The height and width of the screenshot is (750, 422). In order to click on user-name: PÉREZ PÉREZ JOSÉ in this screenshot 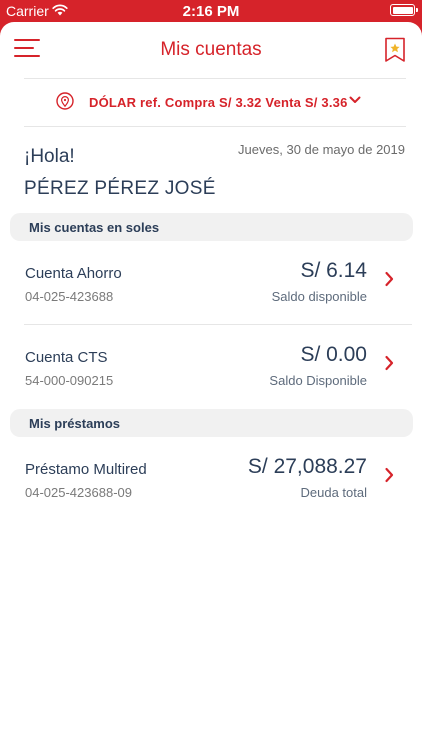, I will do `click(120, 188)`.